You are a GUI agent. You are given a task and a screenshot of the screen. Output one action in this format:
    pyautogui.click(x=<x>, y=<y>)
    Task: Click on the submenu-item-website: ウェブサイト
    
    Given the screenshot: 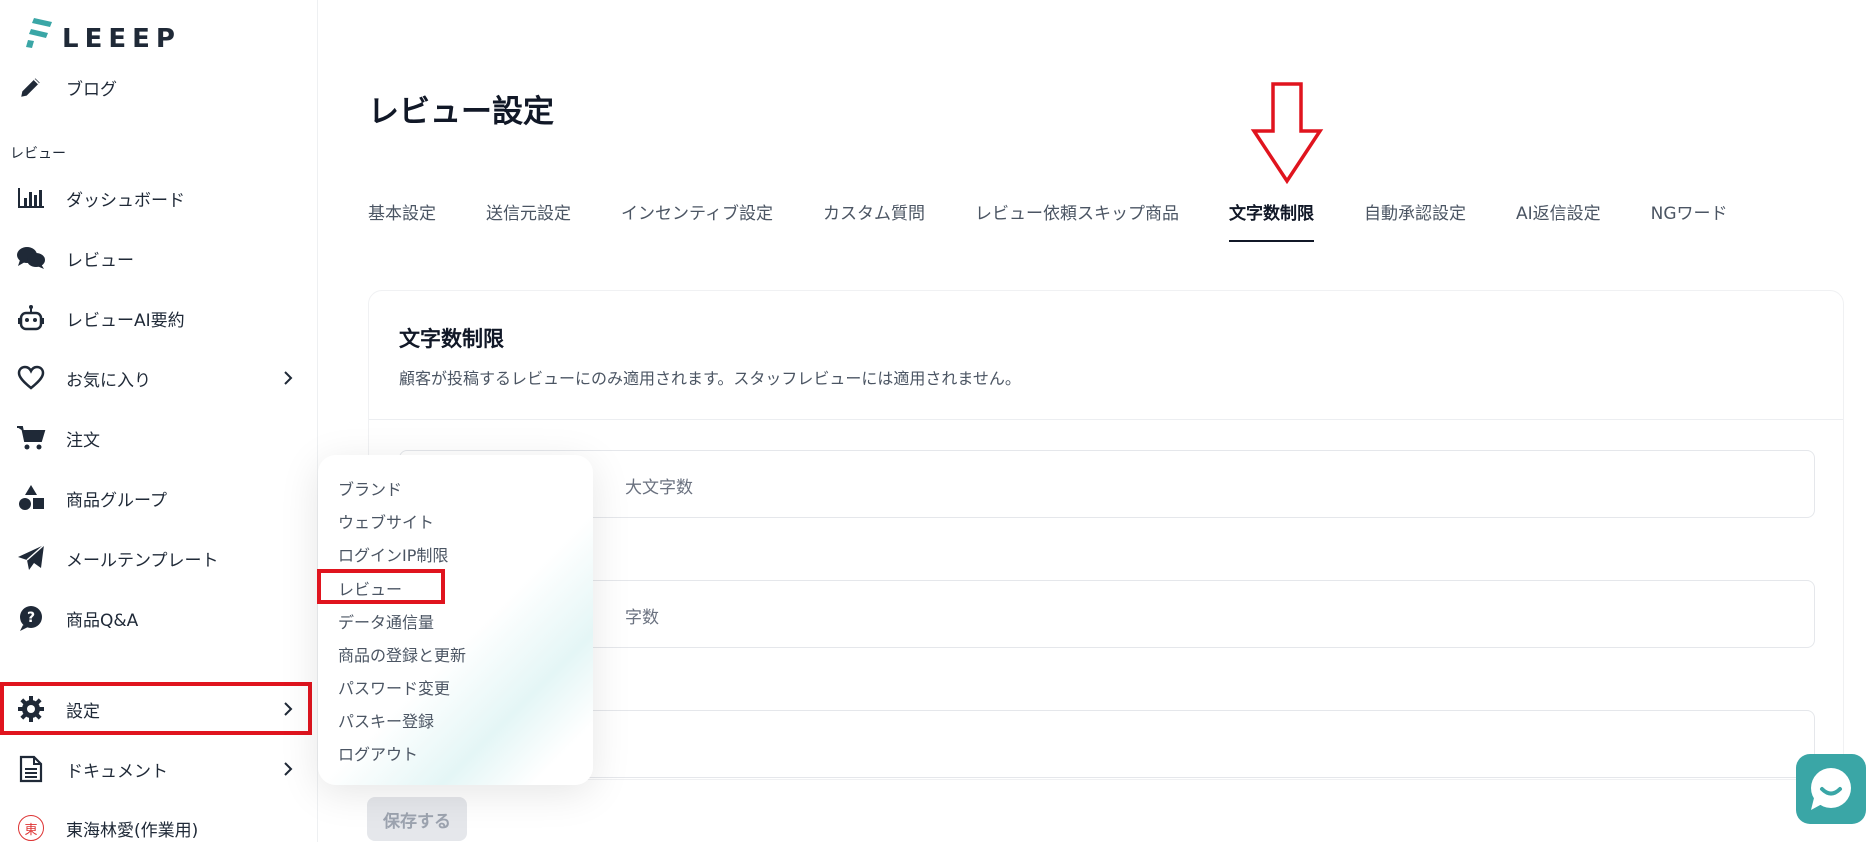 What is the action you would take?
    pyautogui.click(x=386, y=521)
    